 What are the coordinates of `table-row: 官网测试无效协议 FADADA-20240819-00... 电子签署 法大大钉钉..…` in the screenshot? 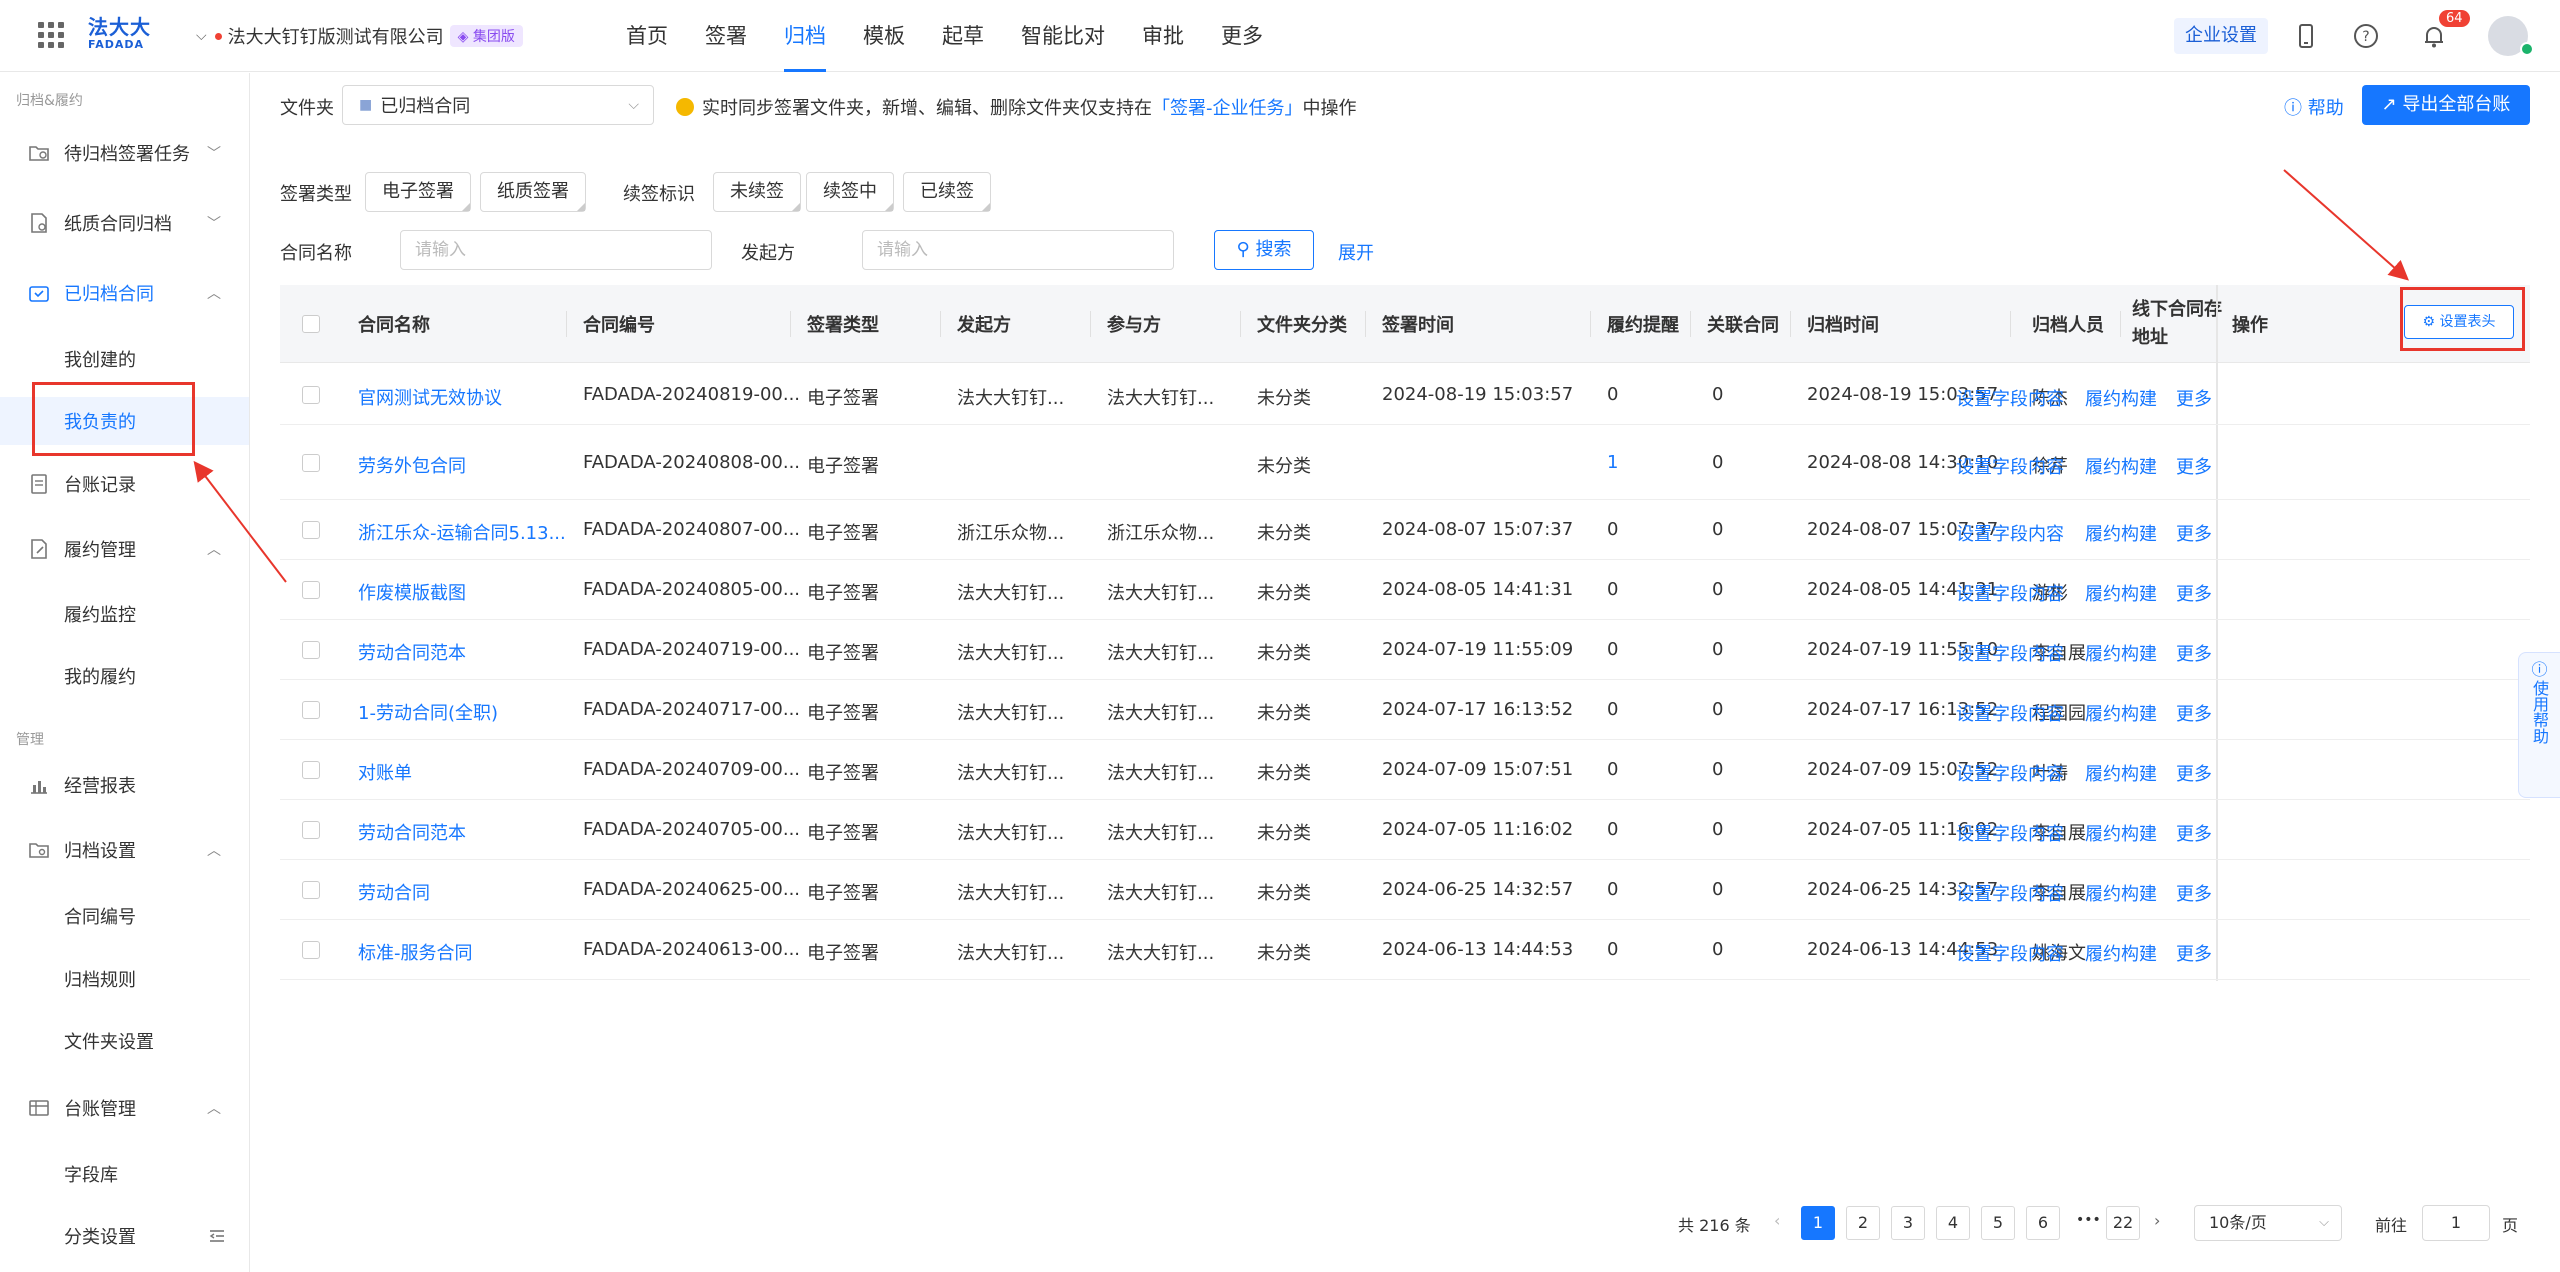 It's located at (1405, 395).